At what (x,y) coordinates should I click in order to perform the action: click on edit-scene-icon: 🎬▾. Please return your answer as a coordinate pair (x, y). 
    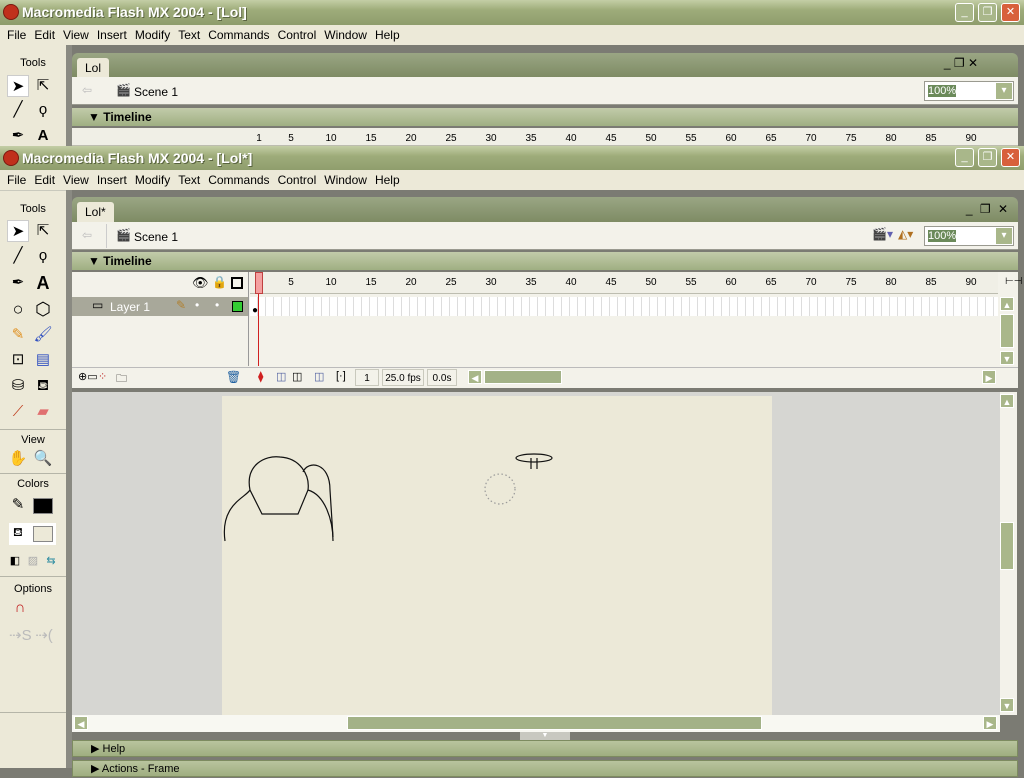
    Looking at the image, I should click on (882, 234).